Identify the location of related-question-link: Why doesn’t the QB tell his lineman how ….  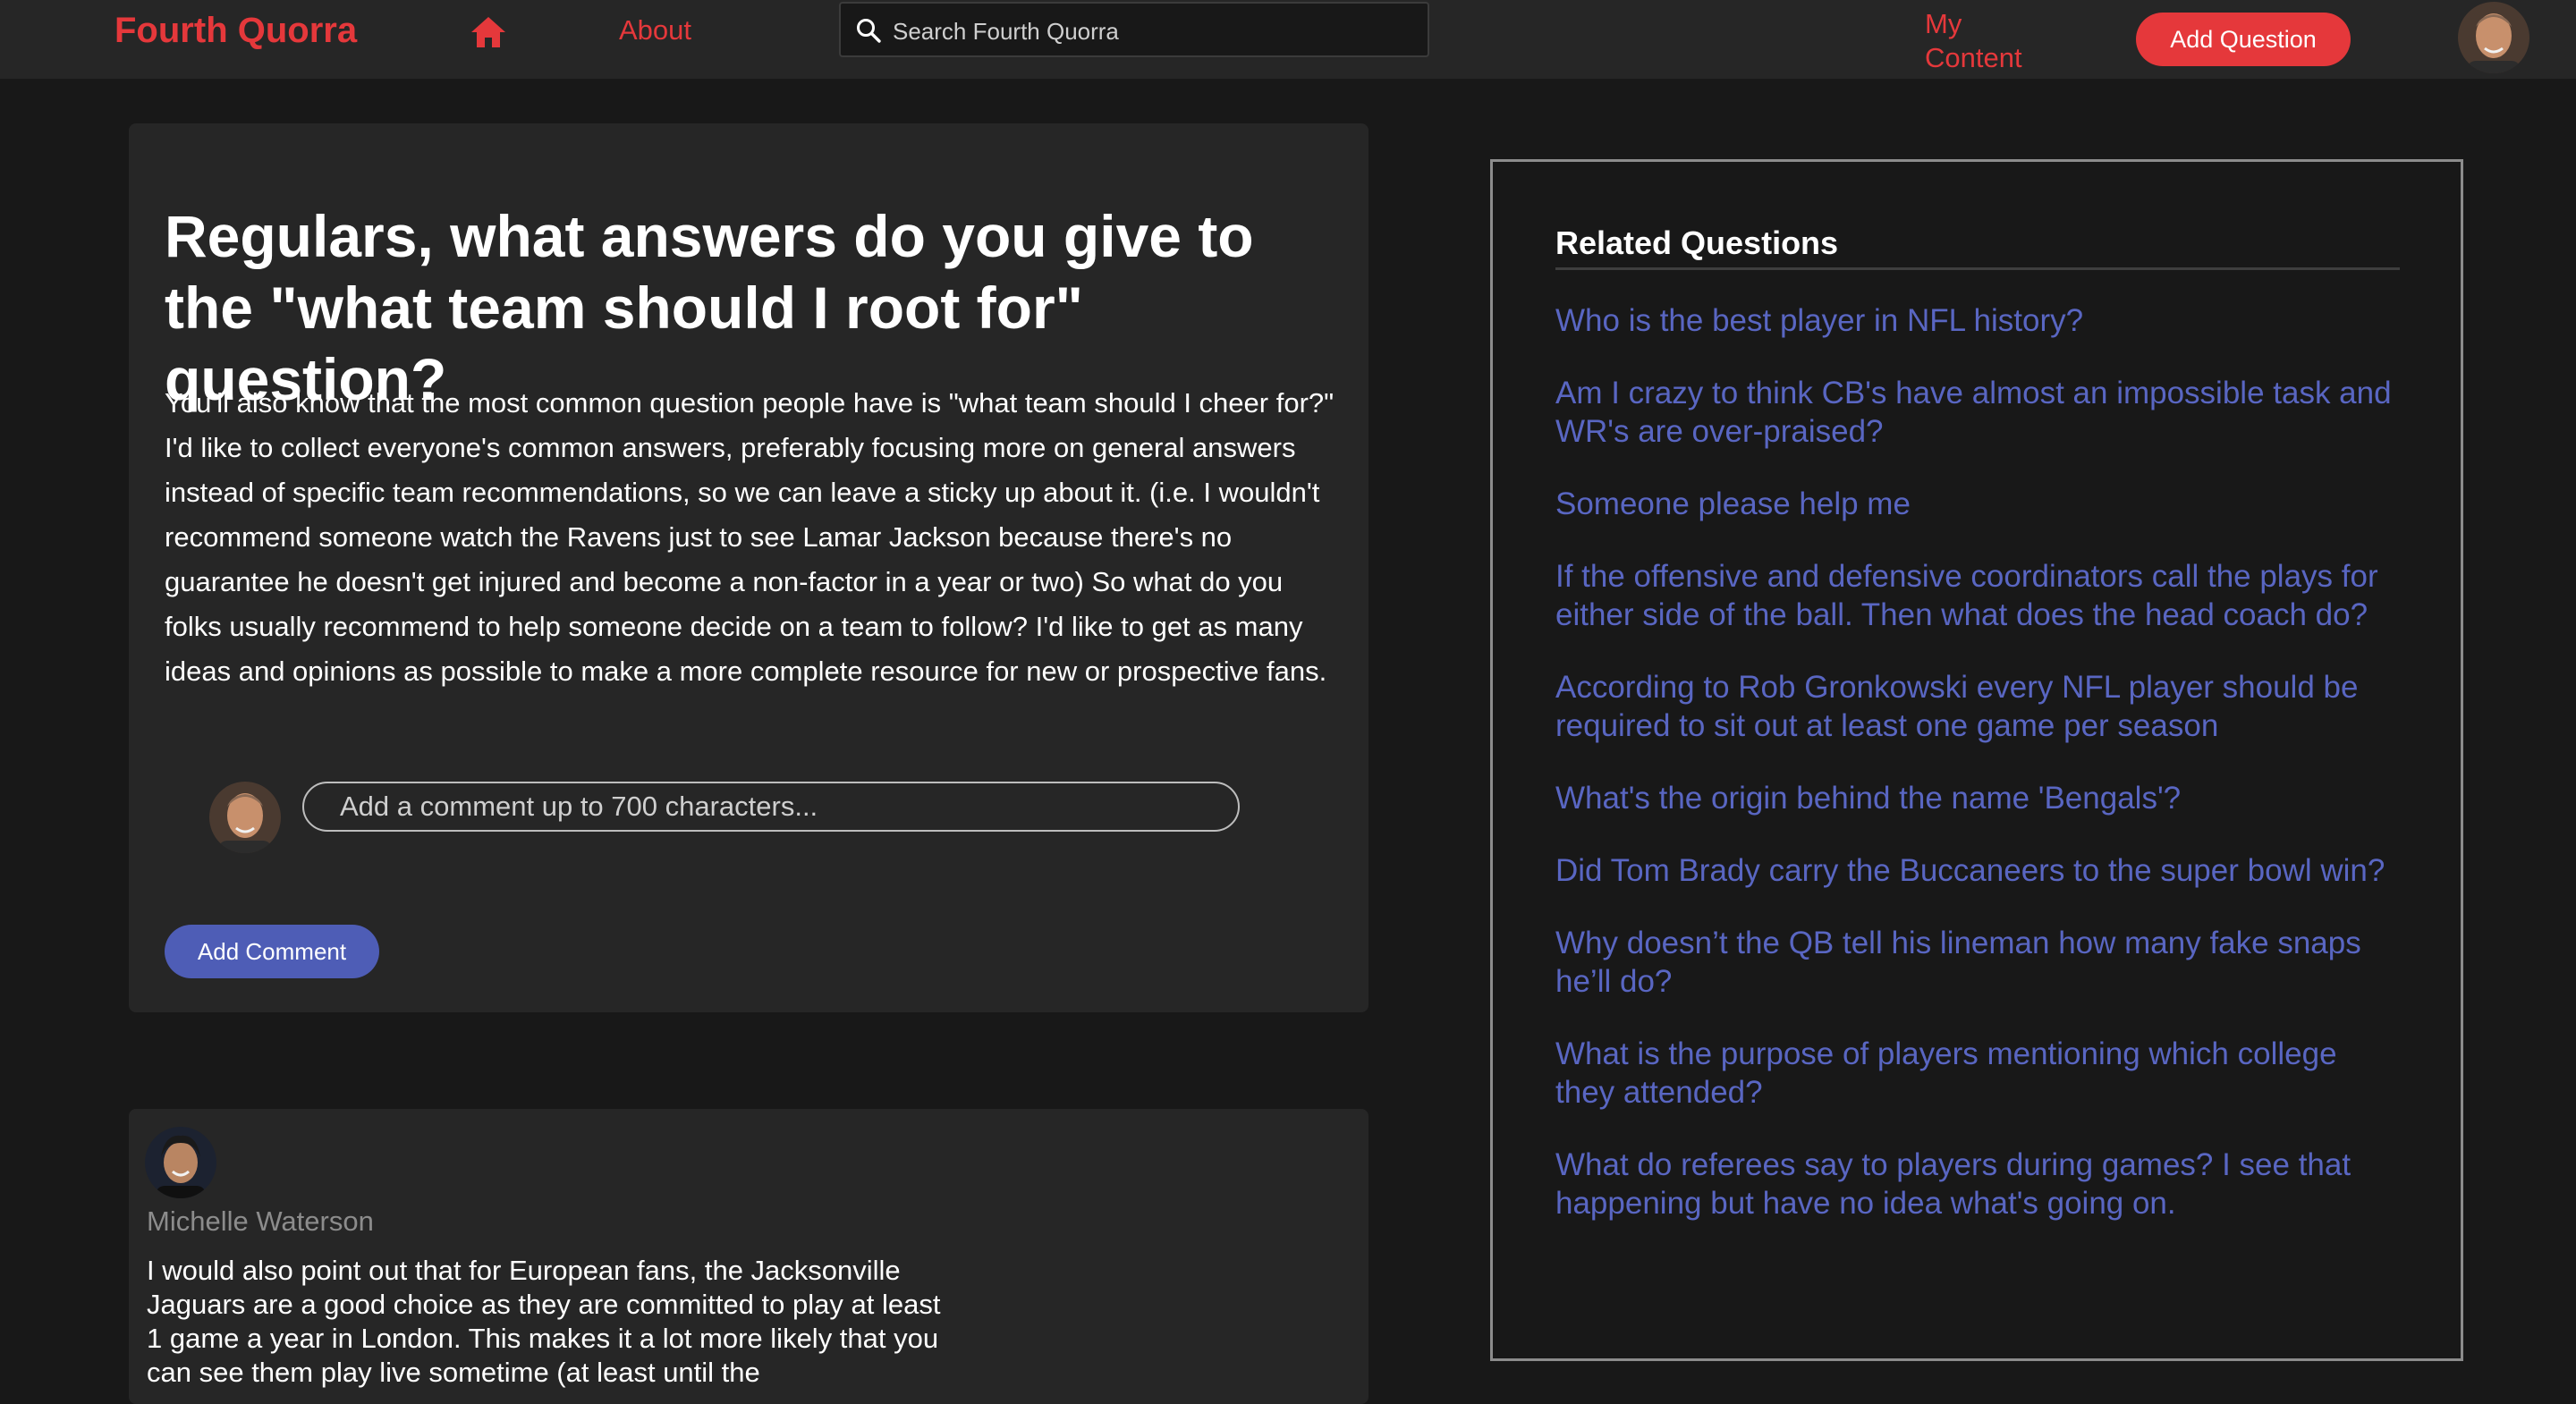
(1977, 963).